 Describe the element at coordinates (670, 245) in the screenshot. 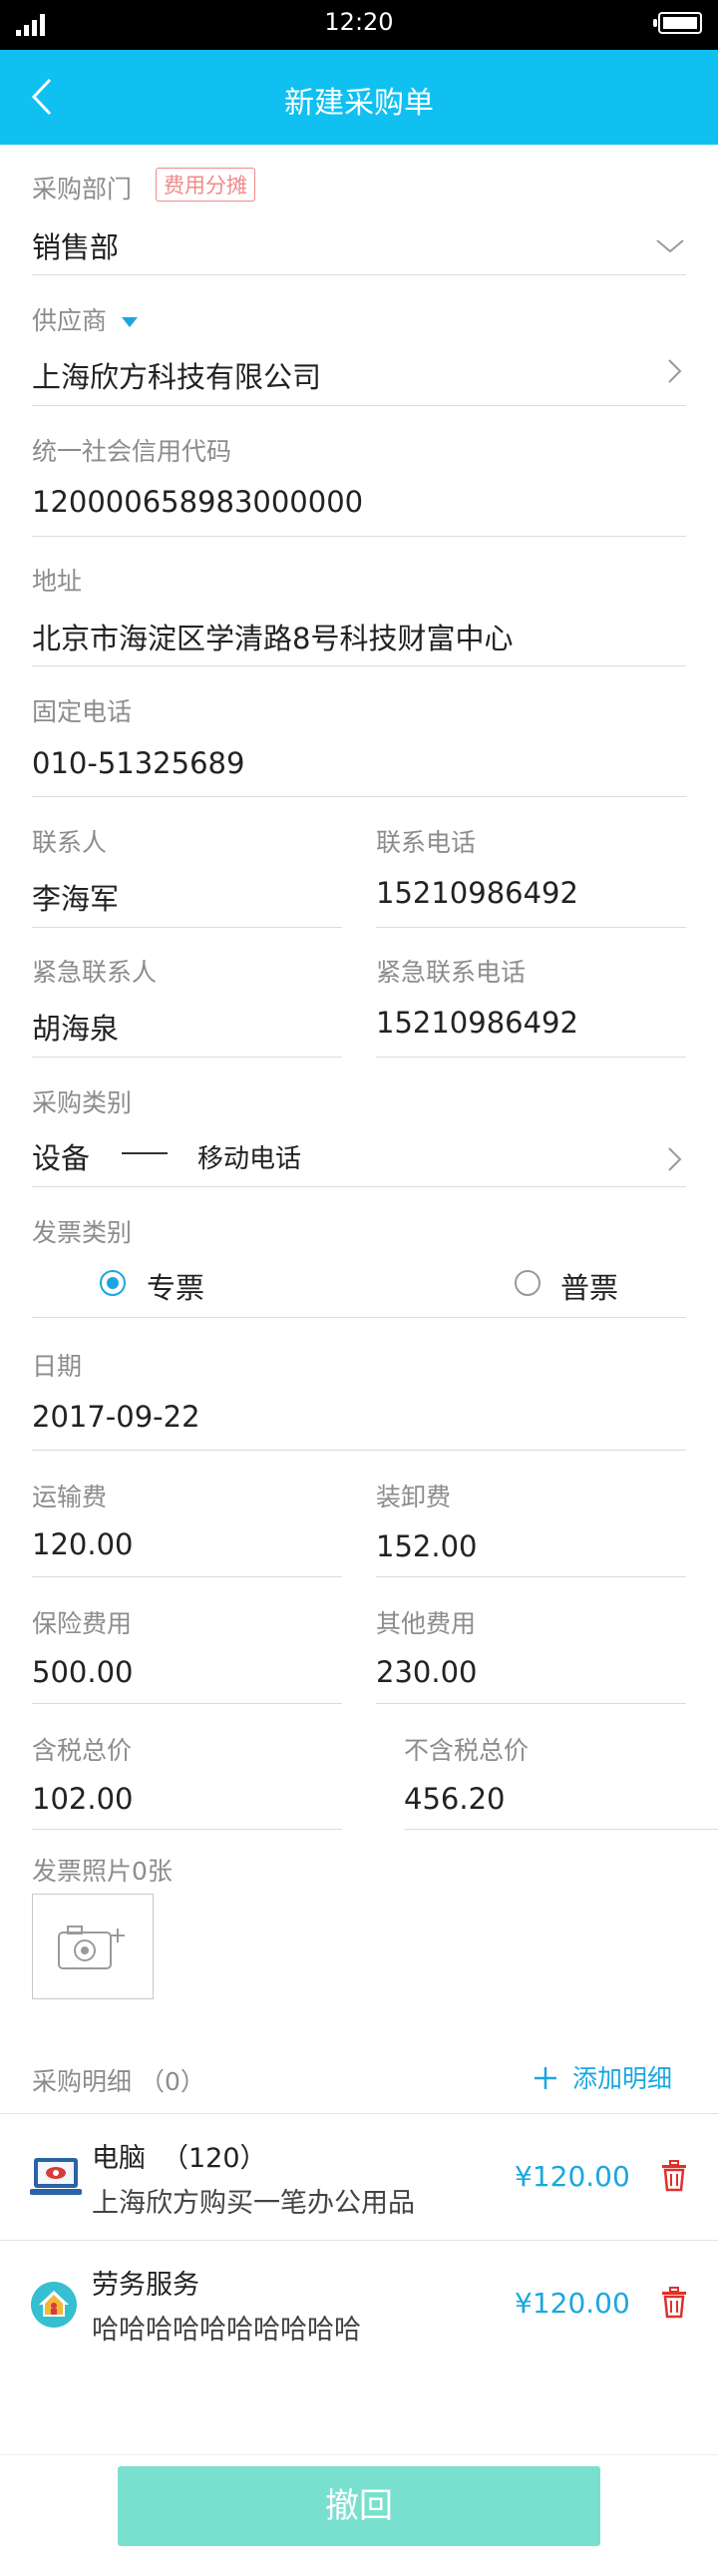

I see `chevron-down-icon` at that location.